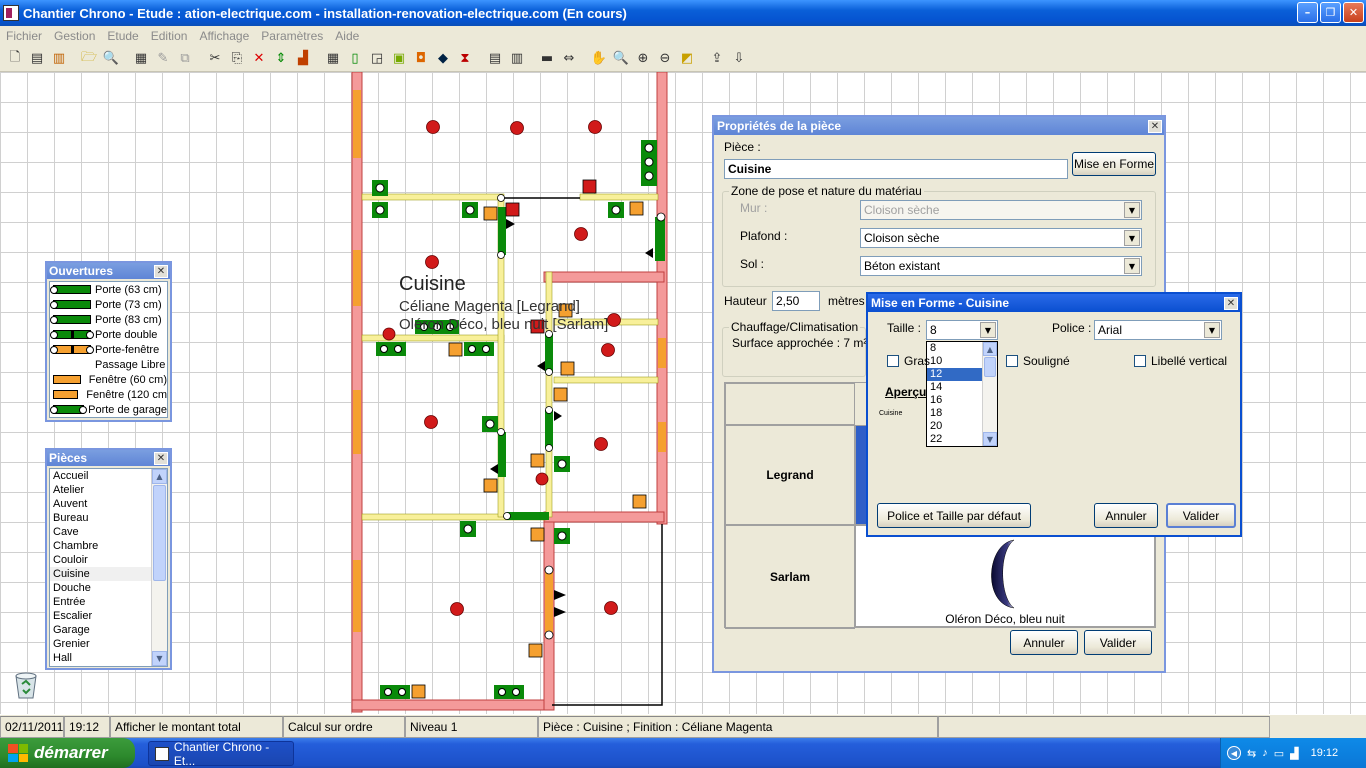 The width and height of the screenshot is (1366, 768). Describe the element at coordinates (15, 59) in the screenshot. I see `new-icon: 🗋` at that location.